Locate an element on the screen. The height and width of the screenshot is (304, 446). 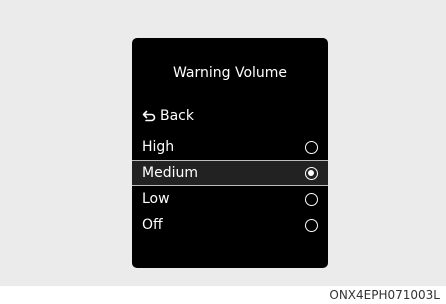
option-label: Medium is located at coordinates (170, 173).